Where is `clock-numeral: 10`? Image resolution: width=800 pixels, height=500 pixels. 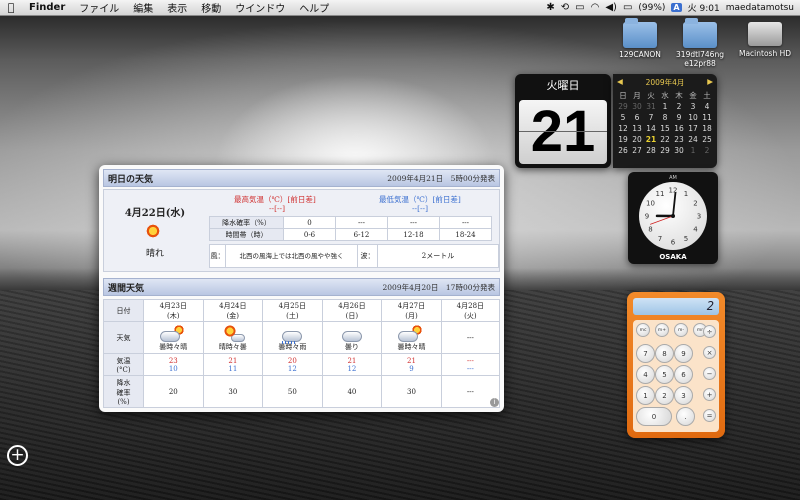 clock-numeral: 10 is located at coordinates (650, 204).